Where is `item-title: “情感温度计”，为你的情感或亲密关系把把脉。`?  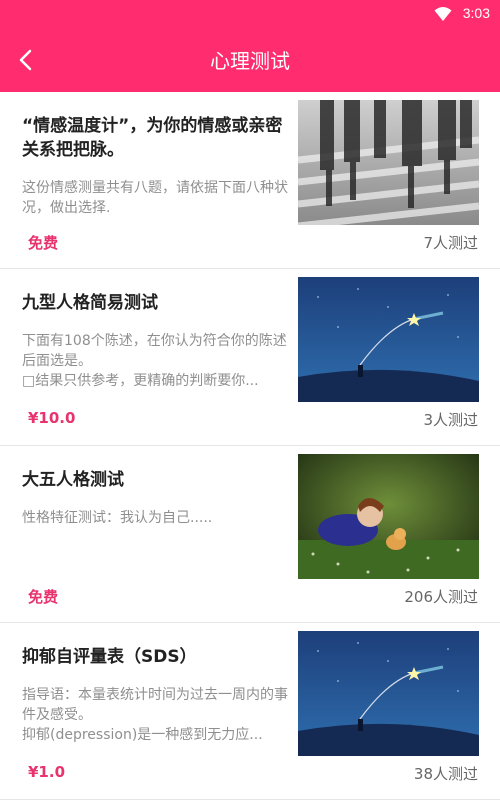
item-title: “情感温度计”，为你的情感或亲密关系把把脉。 is located at coordinates (152, 138).